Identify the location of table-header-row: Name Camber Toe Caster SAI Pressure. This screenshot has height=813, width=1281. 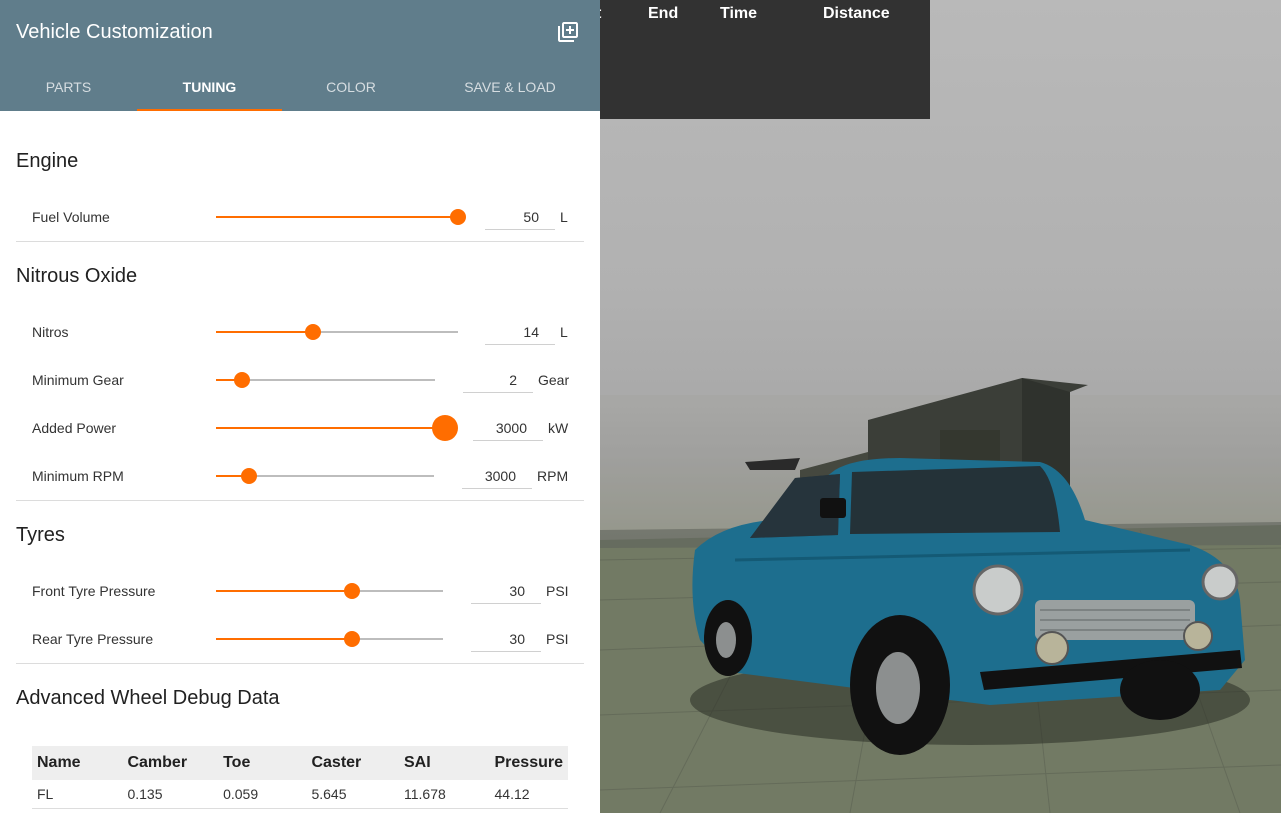
(300, 763).